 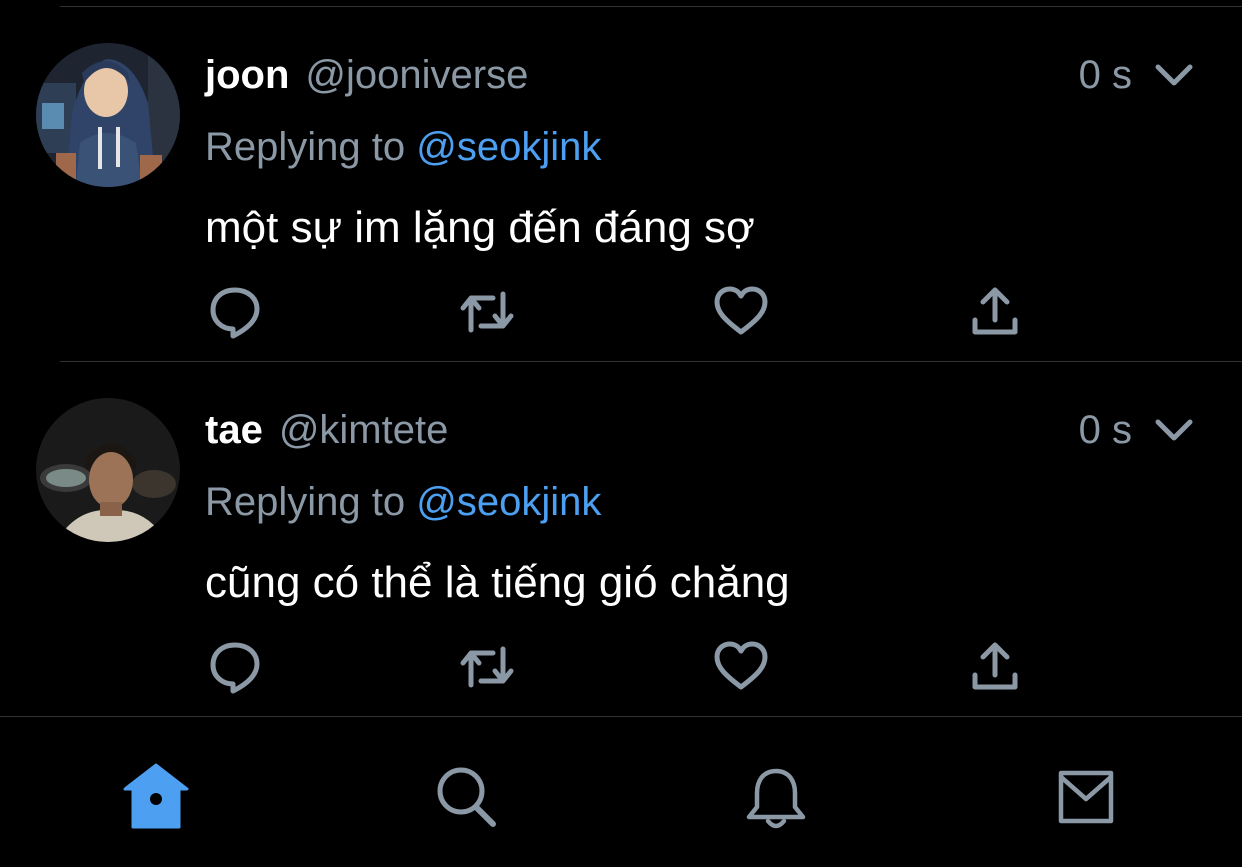 I want to click on tweet-header: joon @jooniverse 0 s, so click(x=699, y=75).